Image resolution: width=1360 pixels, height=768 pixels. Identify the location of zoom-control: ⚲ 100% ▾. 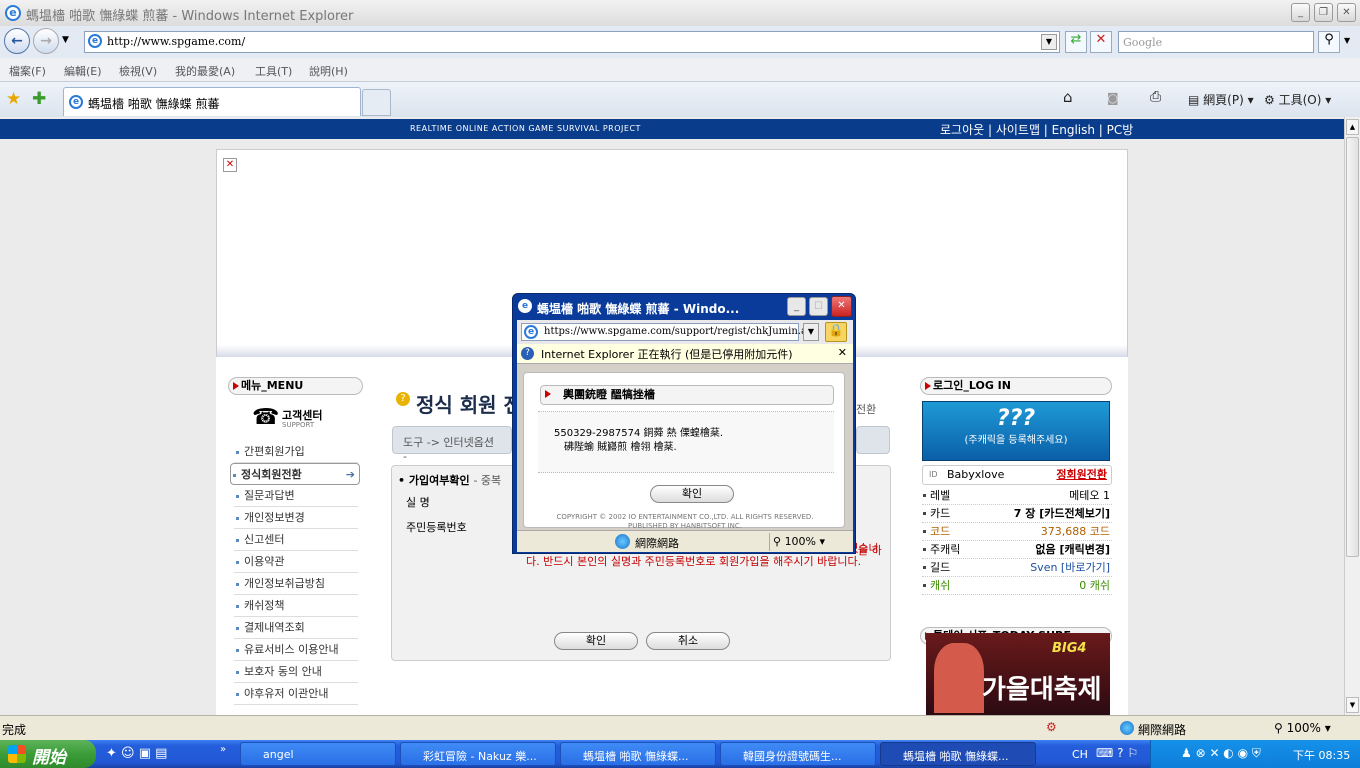
(1302, 728).